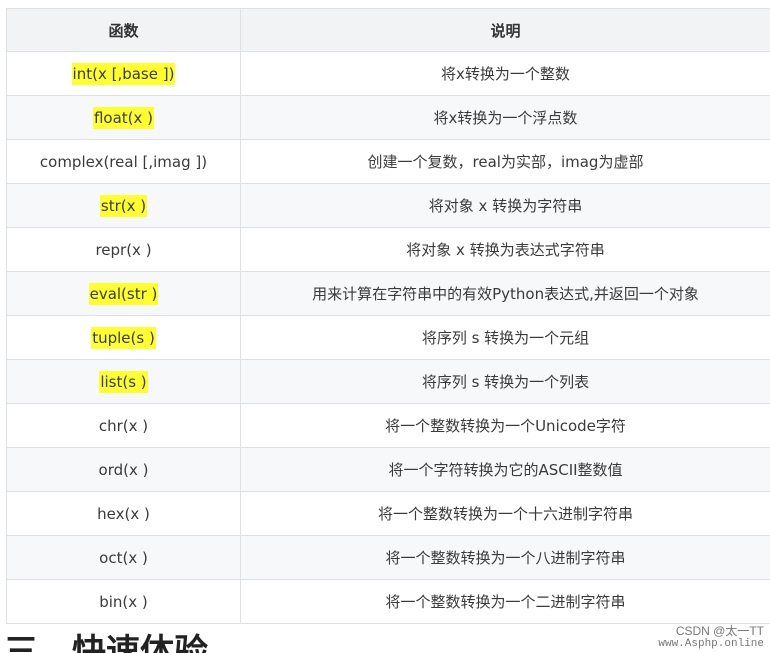 This screenshot has height=653, width=770. I want to click on table-row: list(s ) 将序列 s 转换为一个列表, so click(388, 381).